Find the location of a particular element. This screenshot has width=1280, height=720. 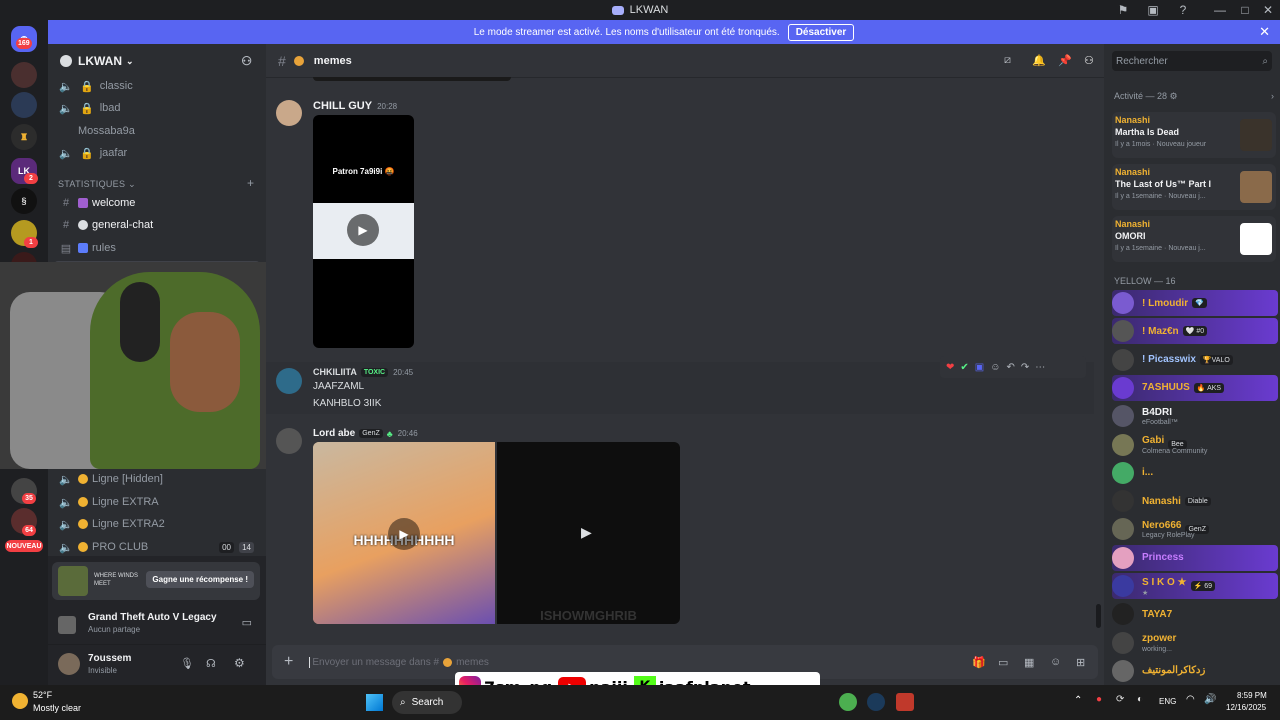

tray-icon: ◐ is located at coordinates (1140, 699).